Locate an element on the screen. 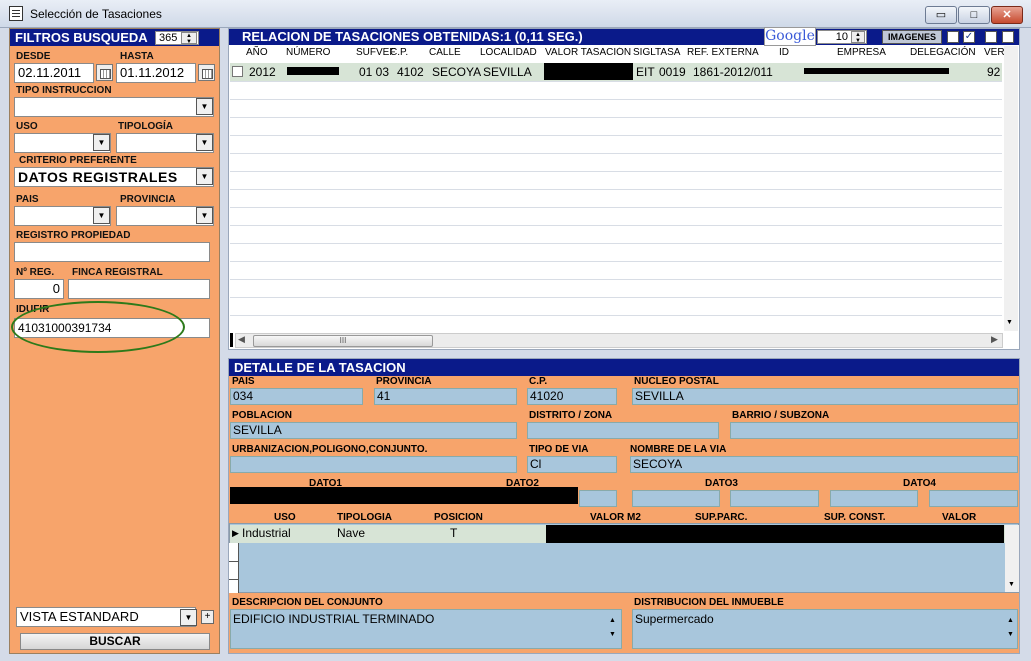 Image resolution: width=1031 pixels, height=661 pixels. dato4b-field is located at coordinates (973, 498).